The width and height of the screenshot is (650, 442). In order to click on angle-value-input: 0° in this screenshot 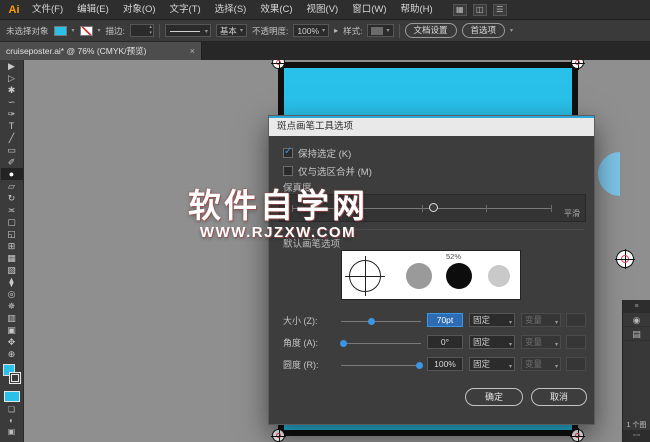, I will do `click(445, 342)`.